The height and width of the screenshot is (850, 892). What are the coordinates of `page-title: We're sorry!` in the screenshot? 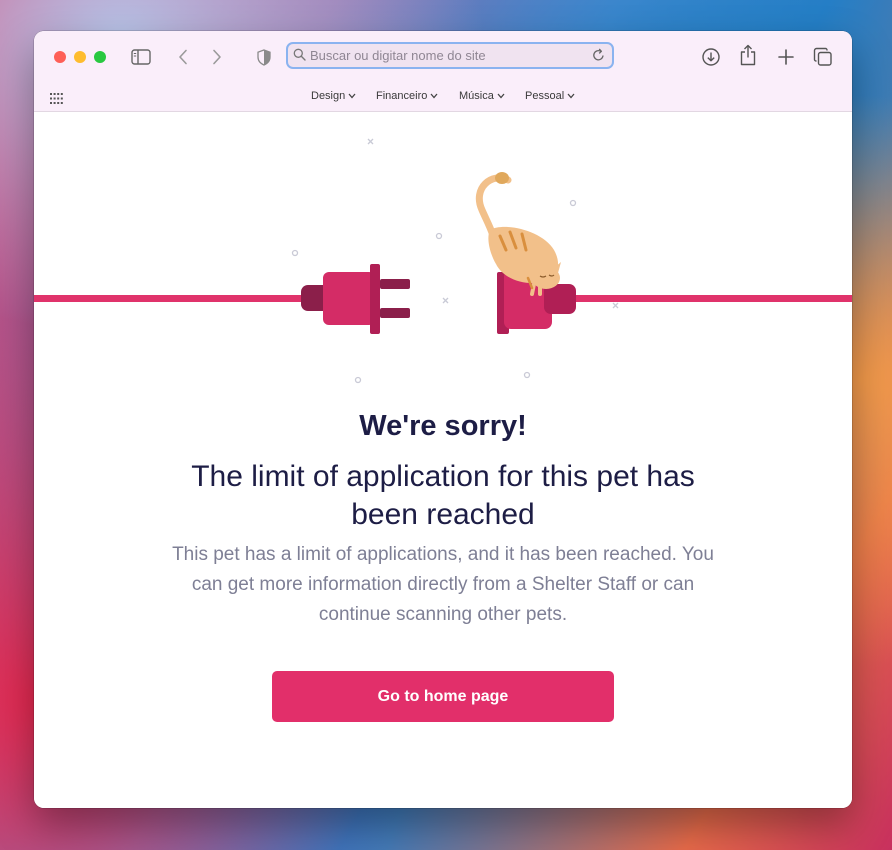 It's located at (443, 426).